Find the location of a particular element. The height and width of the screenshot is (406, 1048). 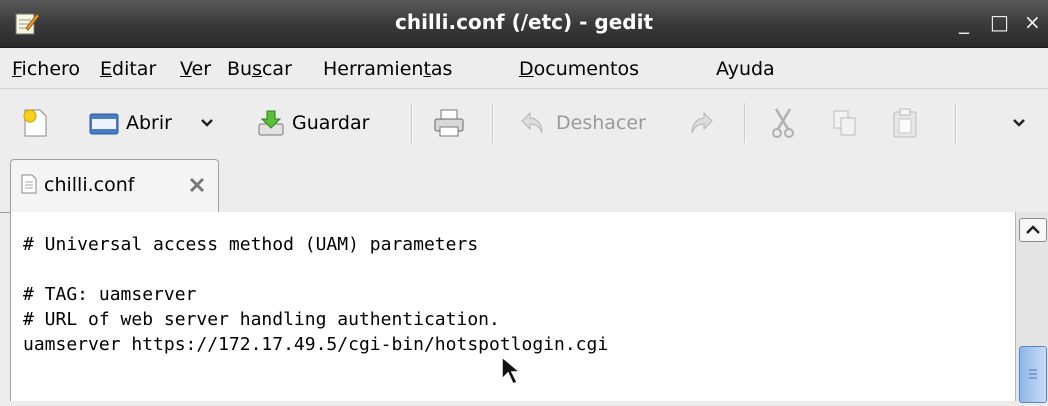

open-recent-dropdown is located at coordinates (207, 123).